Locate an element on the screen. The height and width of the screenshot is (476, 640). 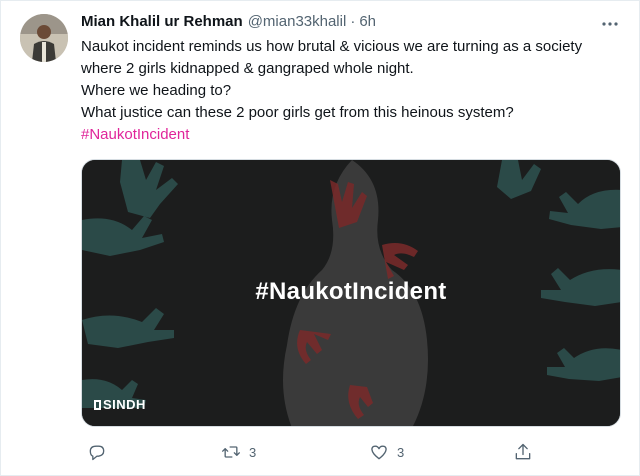
share-button is located at coordinates (527, 452).